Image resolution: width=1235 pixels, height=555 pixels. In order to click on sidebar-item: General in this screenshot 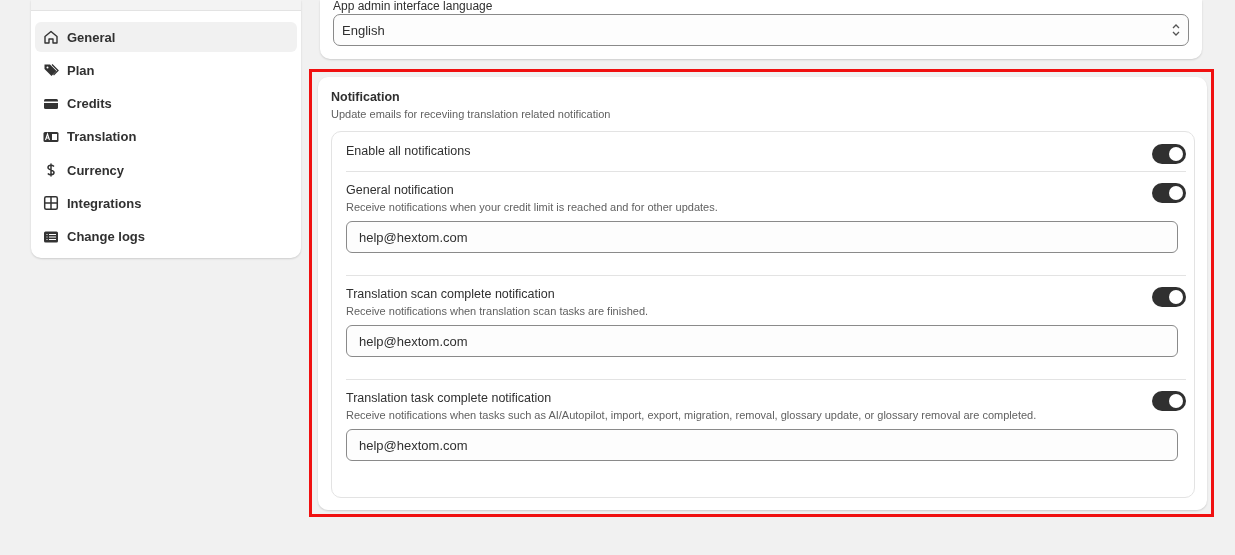, I will do `click(166, 37)`.